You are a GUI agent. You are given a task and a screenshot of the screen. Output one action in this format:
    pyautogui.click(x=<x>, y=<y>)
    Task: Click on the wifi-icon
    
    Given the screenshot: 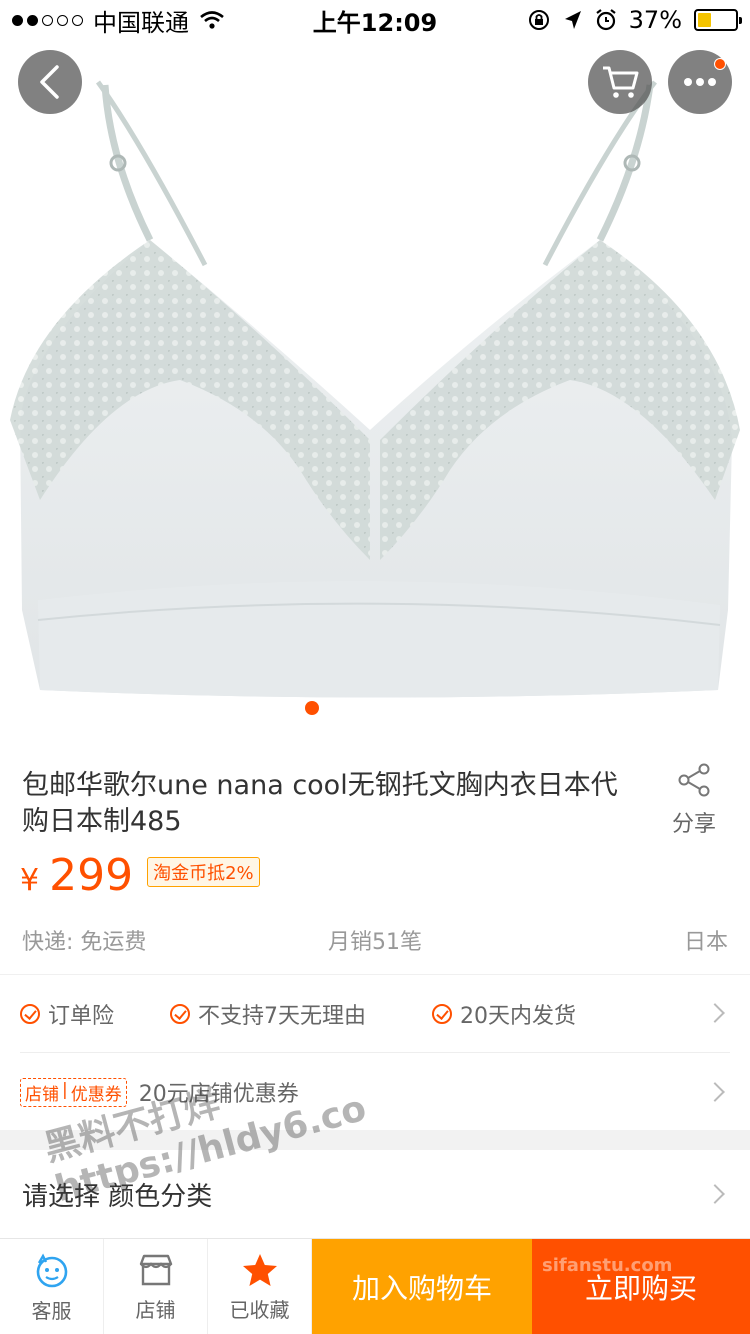 What is the action you would take?
    pyautogui.click(x=212, y=20)
    